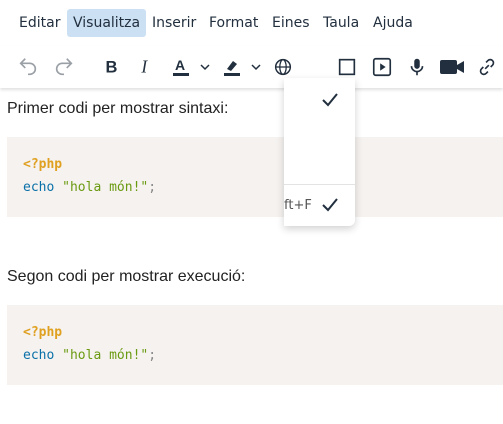 This screenshot has width=503, height=424. I want to click on microphone-button, so click(417, 67).